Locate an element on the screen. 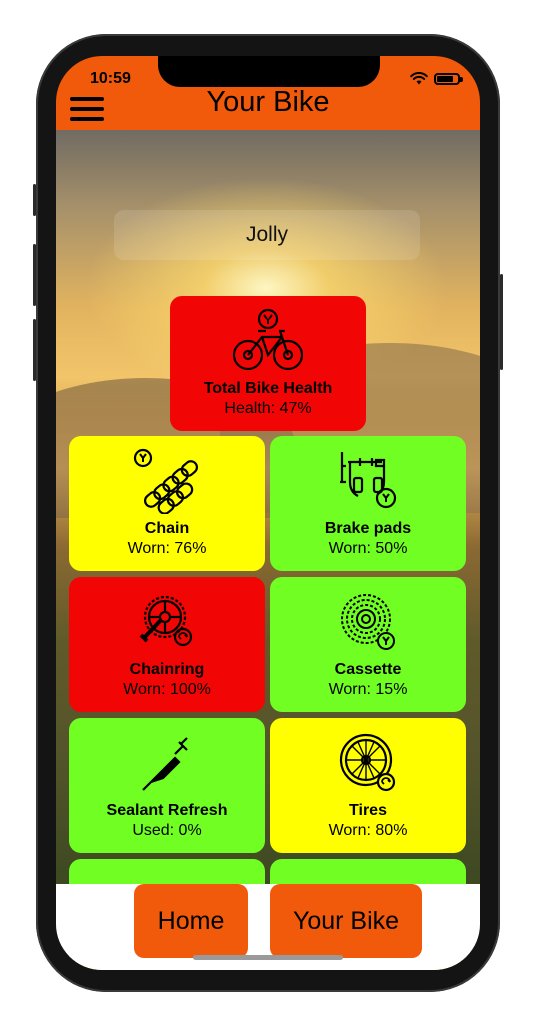 The image size is (537, 1023). page-title: Your Bike is located at coordinates (268, 102).